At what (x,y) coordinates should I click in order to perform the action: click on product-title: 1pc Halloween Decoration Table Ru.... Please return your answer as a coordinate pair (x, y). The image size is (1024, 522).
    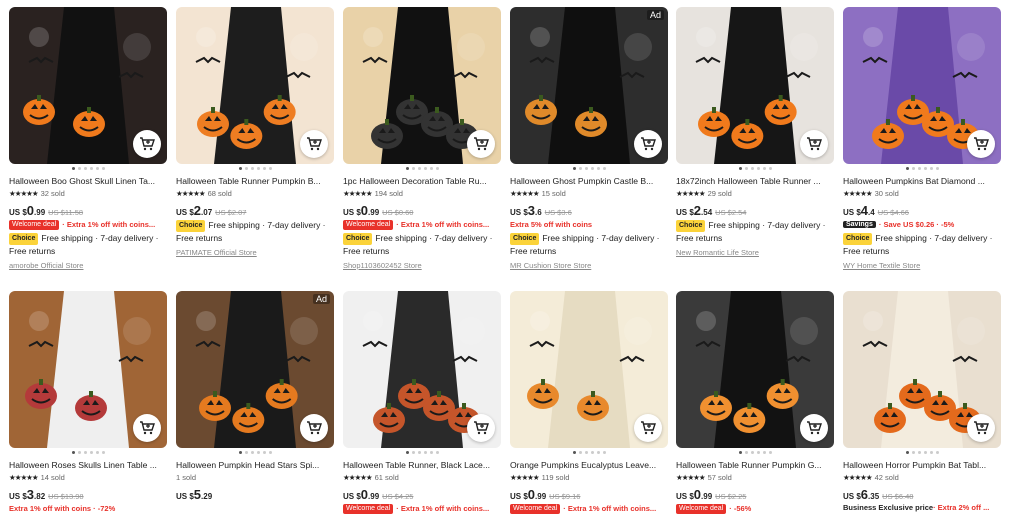
    Looking at the image, I should click on (422, 181).